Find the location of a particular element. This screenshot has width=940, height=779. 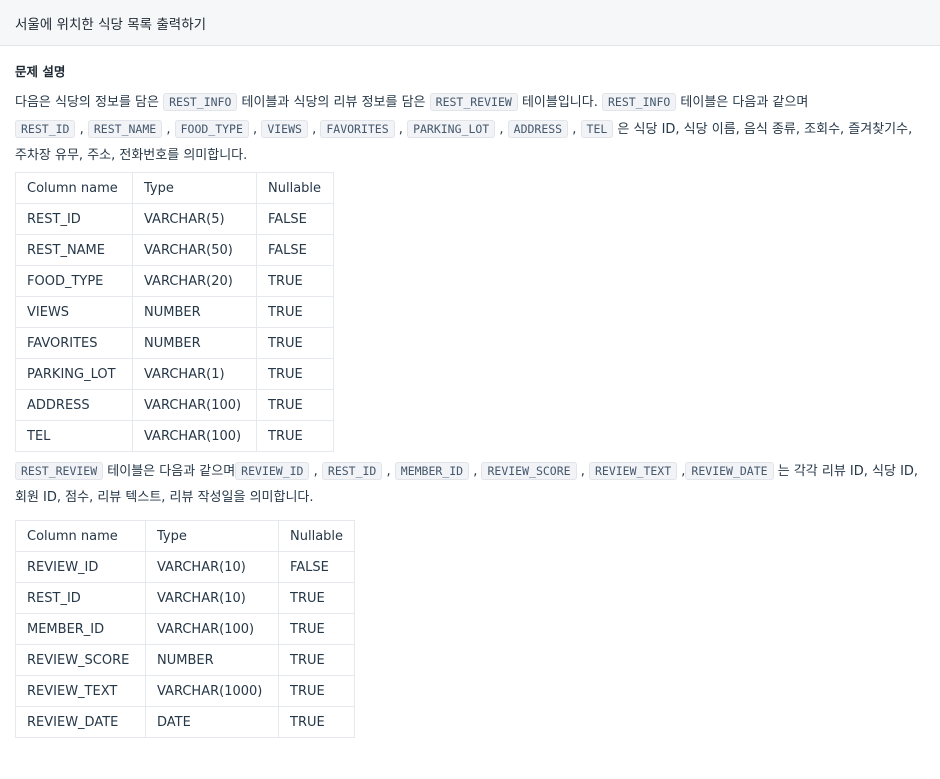

table-row: REST_ID VARCHAR(10) TRUE is located at coordinates (185, 598).